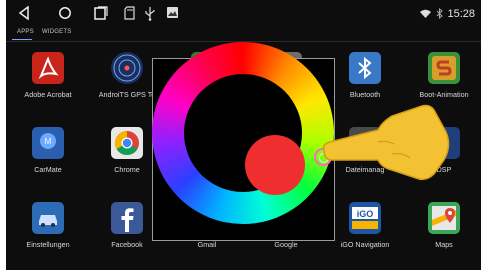 Image resolution: width=483 pixels, height=273 pixels. What do you see at coordinates (48, 94) in the screenshot?
I see `app-label: Adobe Acrobat` at bounding box center [48, 94].